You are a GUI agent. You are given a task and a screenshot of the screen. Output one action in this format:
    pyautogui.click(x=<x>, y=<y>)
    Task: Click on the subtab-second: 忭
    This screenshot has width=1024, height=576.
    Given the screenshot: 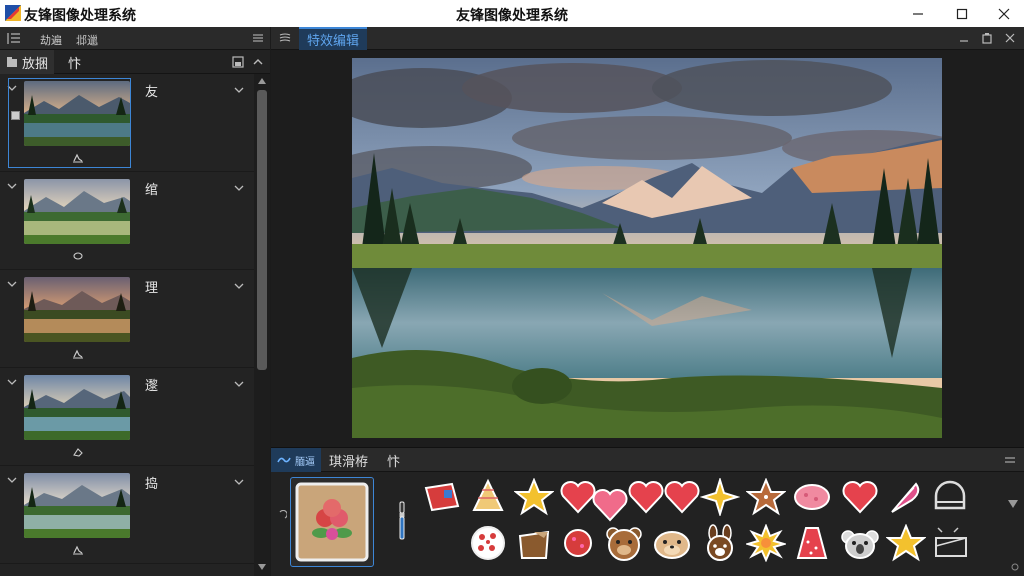 What is the action you would take?
    pyautogui.click(x=74, y=62)
    